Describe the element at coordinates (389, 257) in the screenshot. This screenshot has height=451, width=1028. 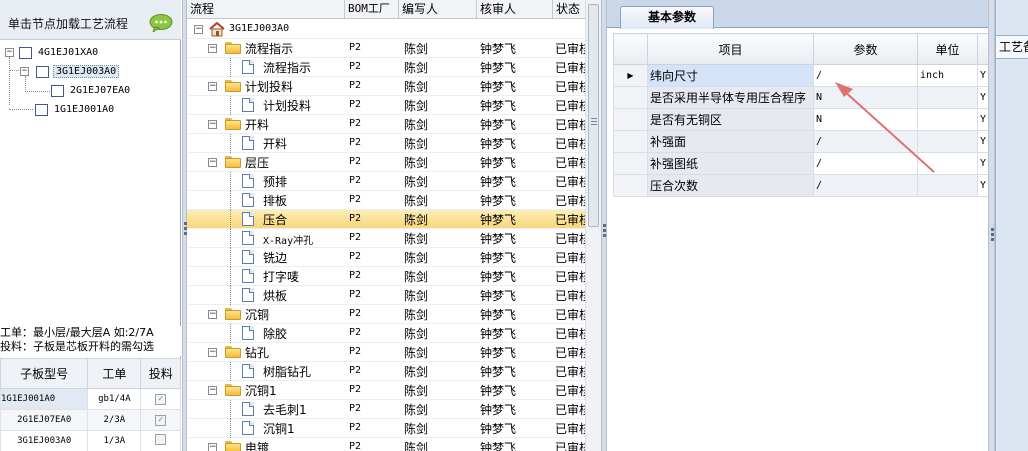
I see `process-row: 铣边 P2 陈剑 钟梦飞 已审核` at that location.